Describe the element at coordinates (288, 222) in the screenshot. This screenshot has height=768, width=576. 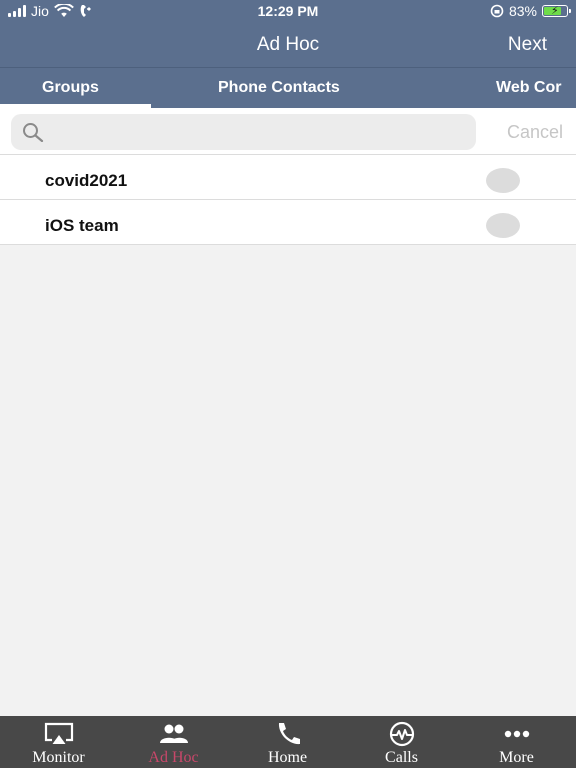
I see `list-item: iOS team` at that location.